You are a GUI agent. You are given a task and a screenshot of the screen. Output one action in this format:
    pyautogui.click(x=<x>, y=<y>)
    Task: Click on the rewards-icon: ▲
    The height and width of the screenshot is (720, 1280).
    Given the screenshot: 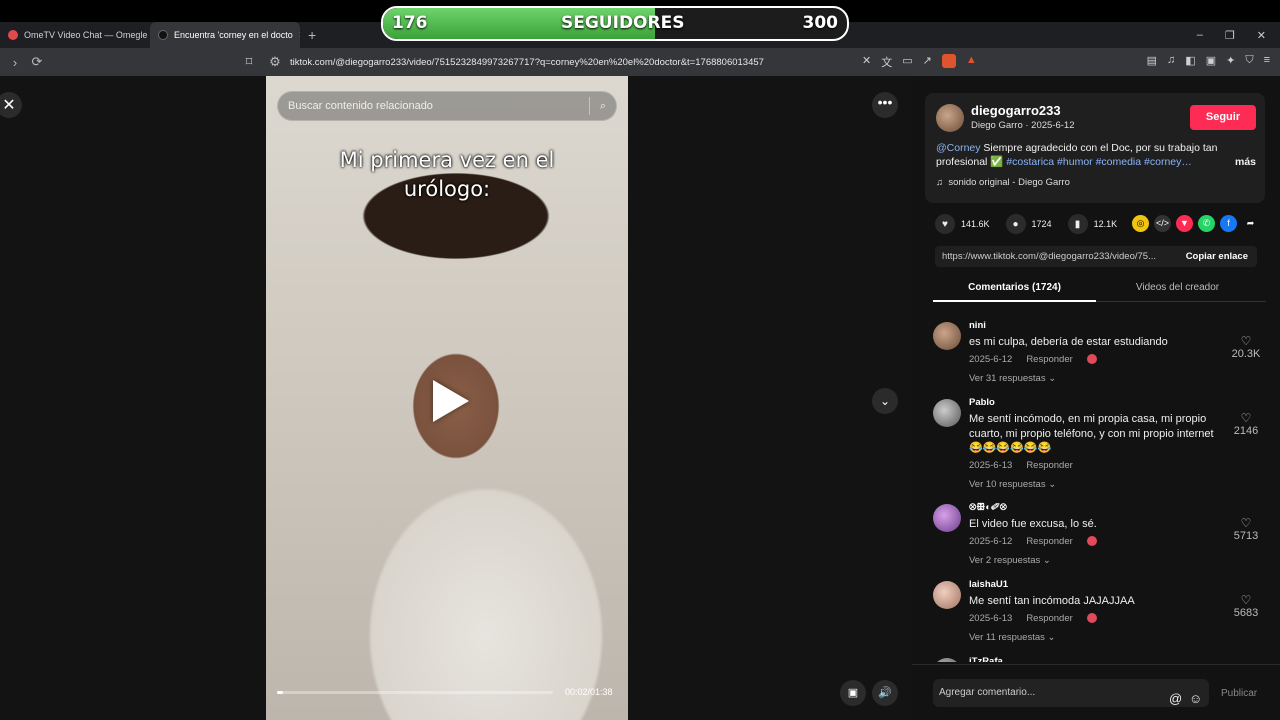 What is the action you would take?
    pyautogui.click(x=971, y=62)
    